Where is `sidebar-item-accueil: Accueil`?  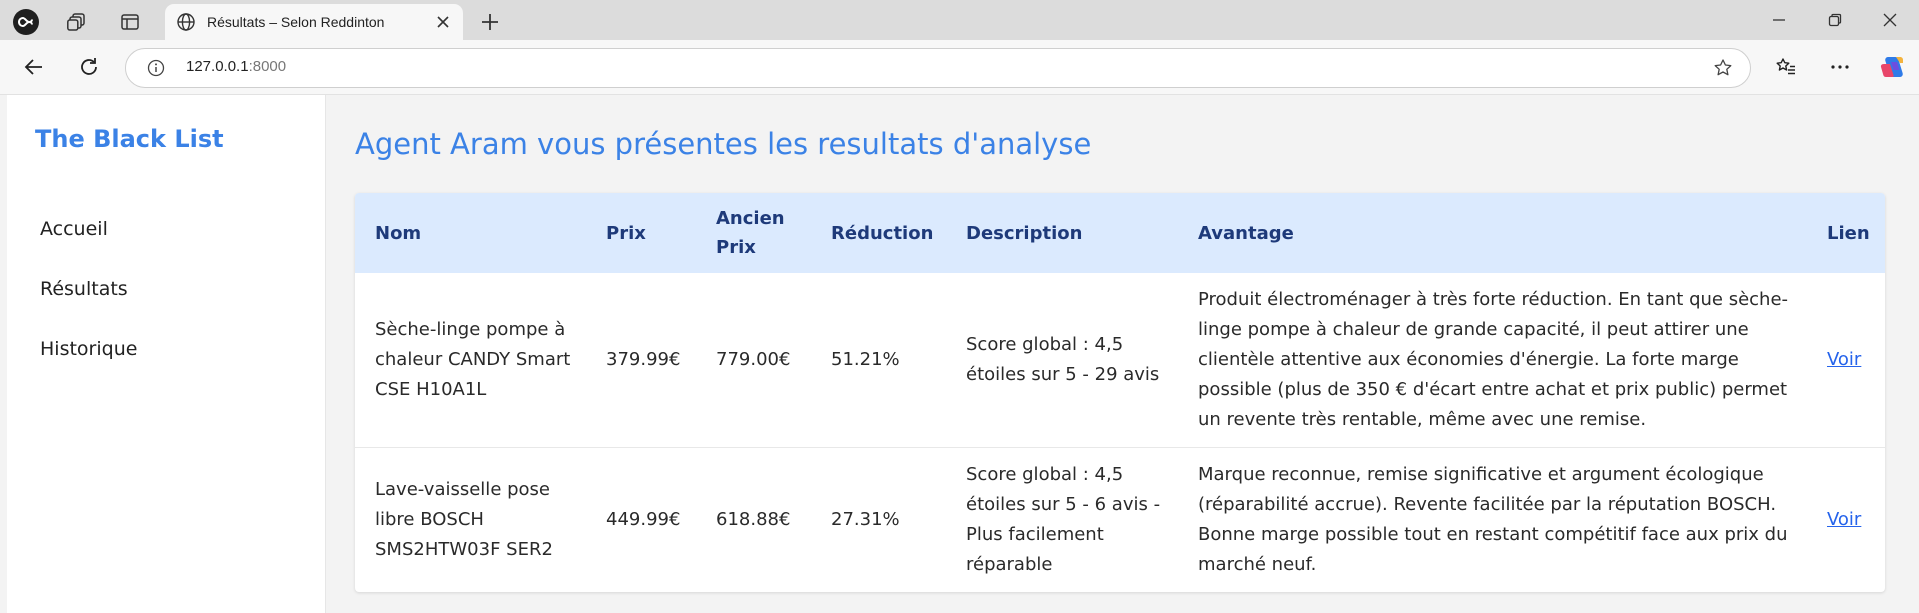
sidebar-item-accueil: Accueil is located at coordinates (74, 229).